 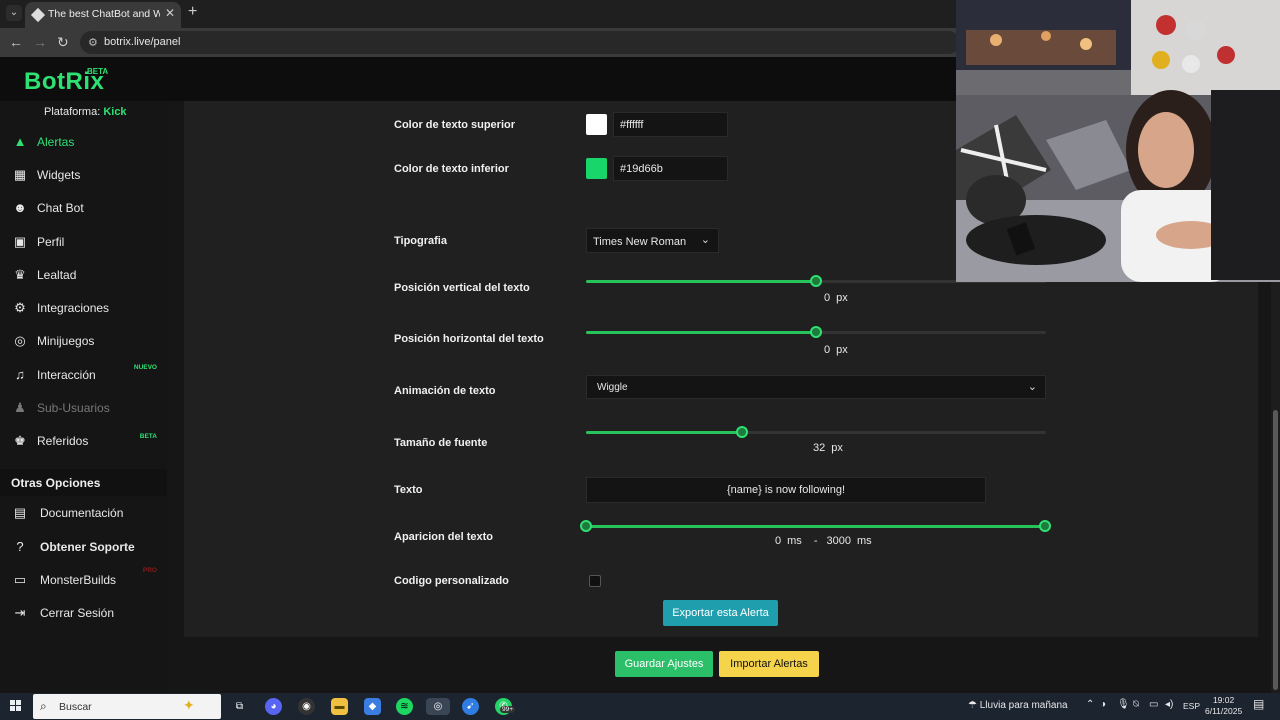 What do you see at coordinates (586, 526) in the screenshot?
I see `text-appearance-start-thumb` at bounding box center [586, 526].